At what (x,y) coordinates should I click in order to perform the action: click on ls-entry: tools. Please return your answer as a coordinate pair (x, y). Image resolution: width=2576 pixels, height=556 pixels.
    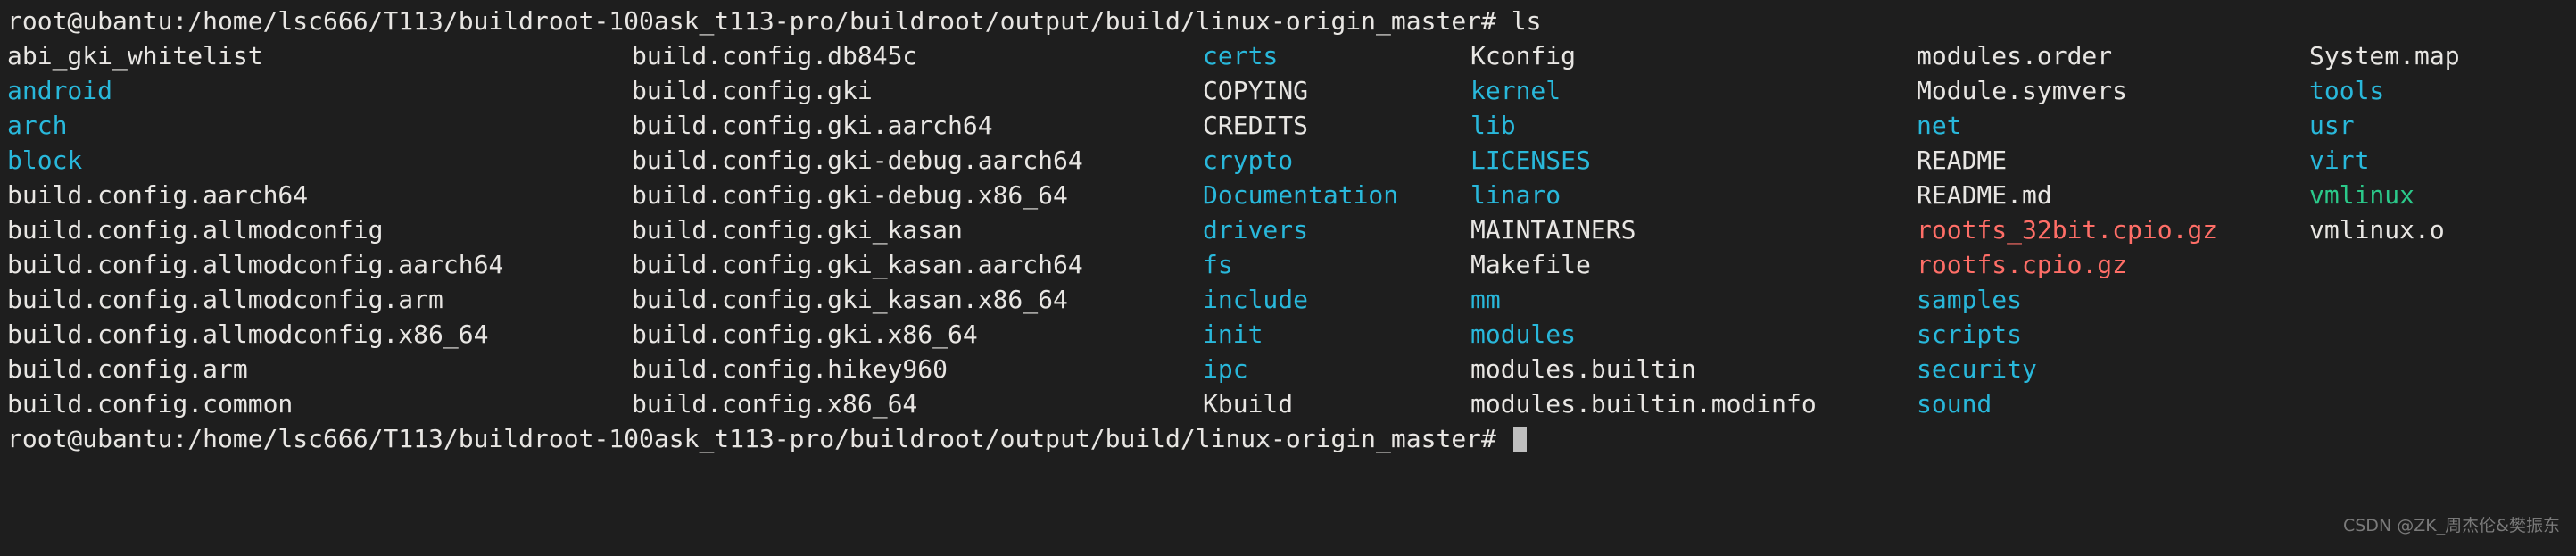
    Looking at the image, I should click on (2442, 90).